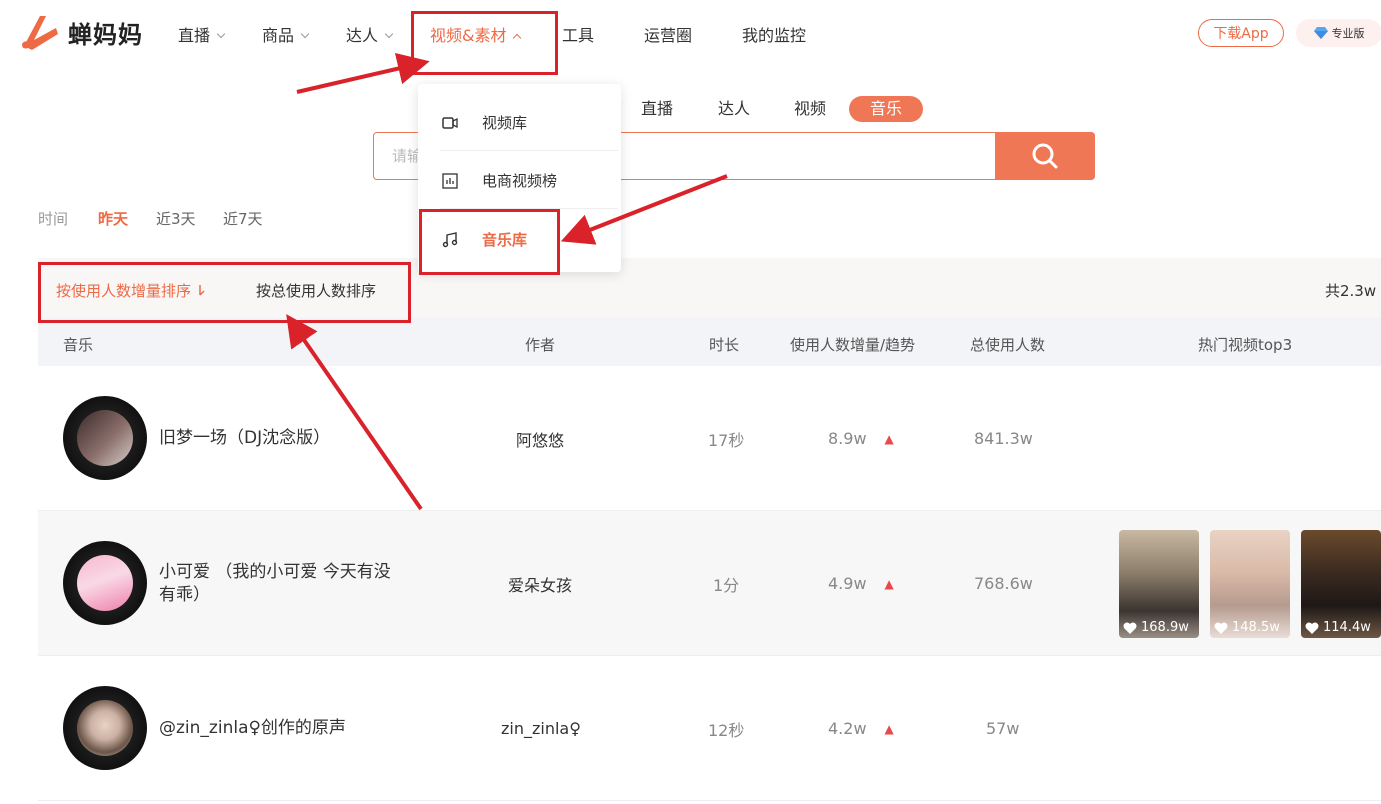  What do you see at coordinates (363, 73) in the screenshot?
I see `arrow-to-nav` at bounding box center [363, 73].